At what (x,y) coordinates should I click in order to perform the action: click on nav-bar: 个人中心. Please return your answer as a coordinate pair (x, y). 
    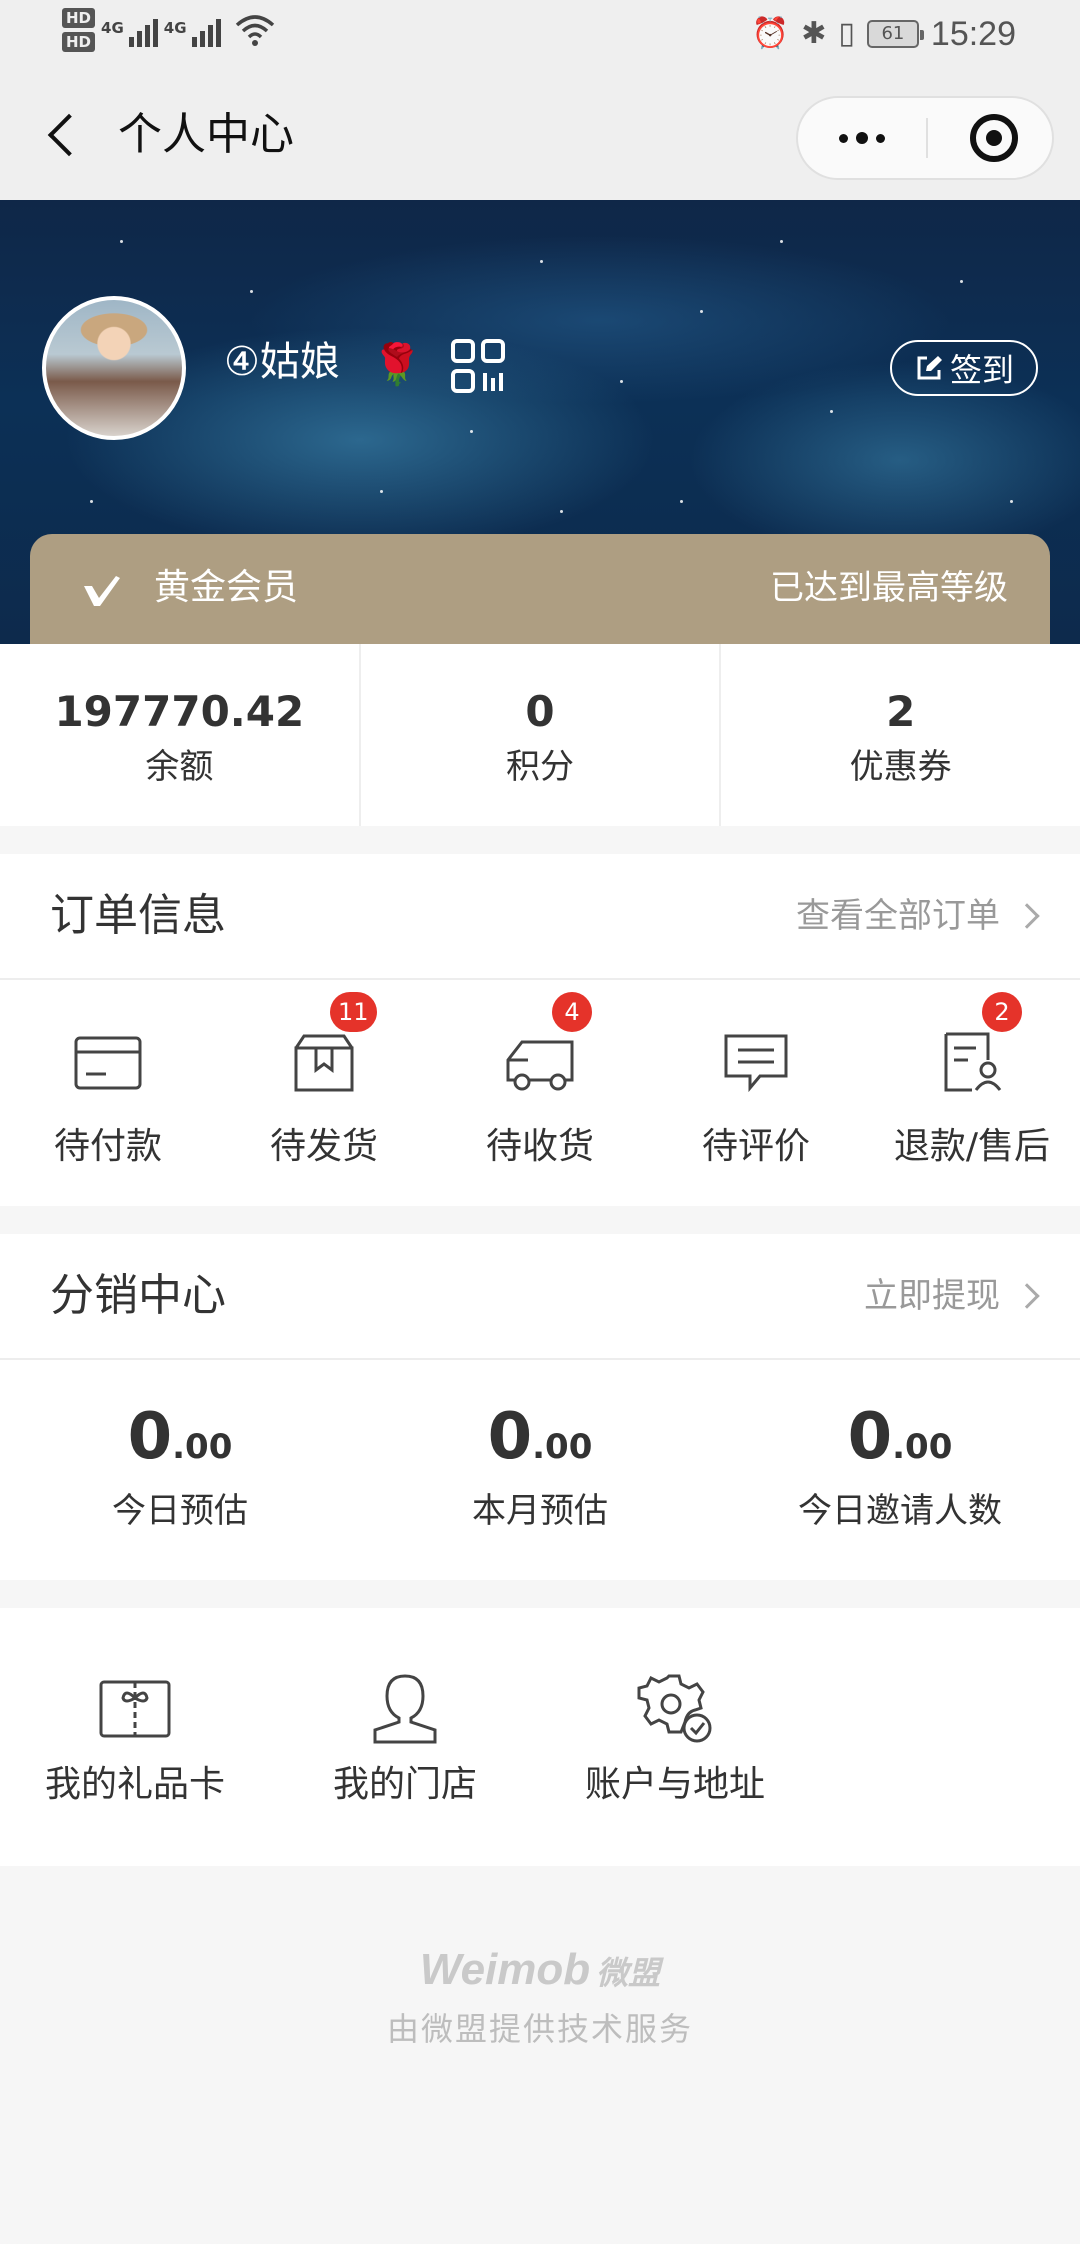
    Looking at the image, I should click on (540, 137).